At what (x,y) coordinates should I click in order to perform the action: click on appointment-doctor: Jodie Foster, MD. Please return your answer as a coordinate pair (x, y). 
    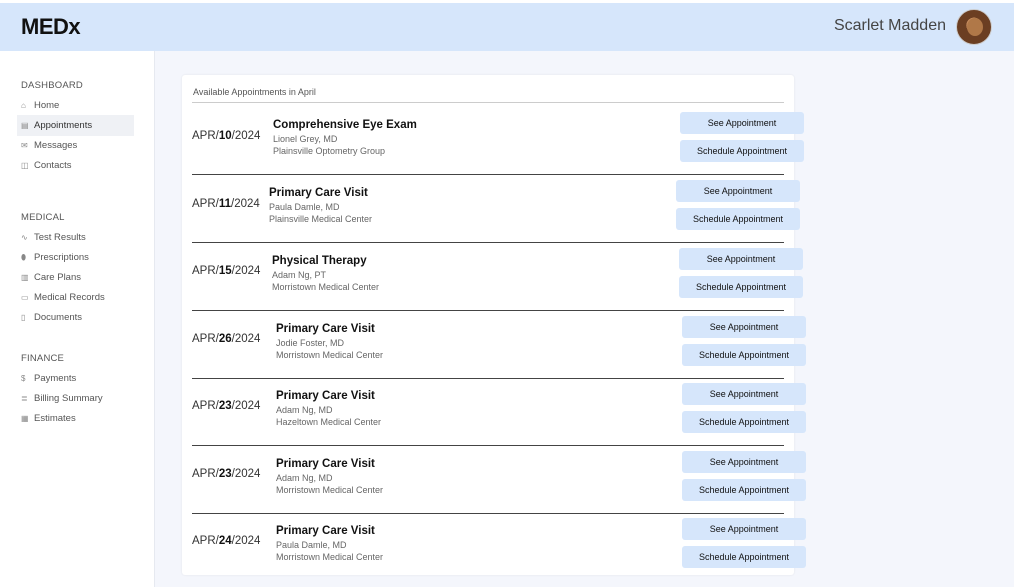
    Looking at the image, I should click on (310, 343).